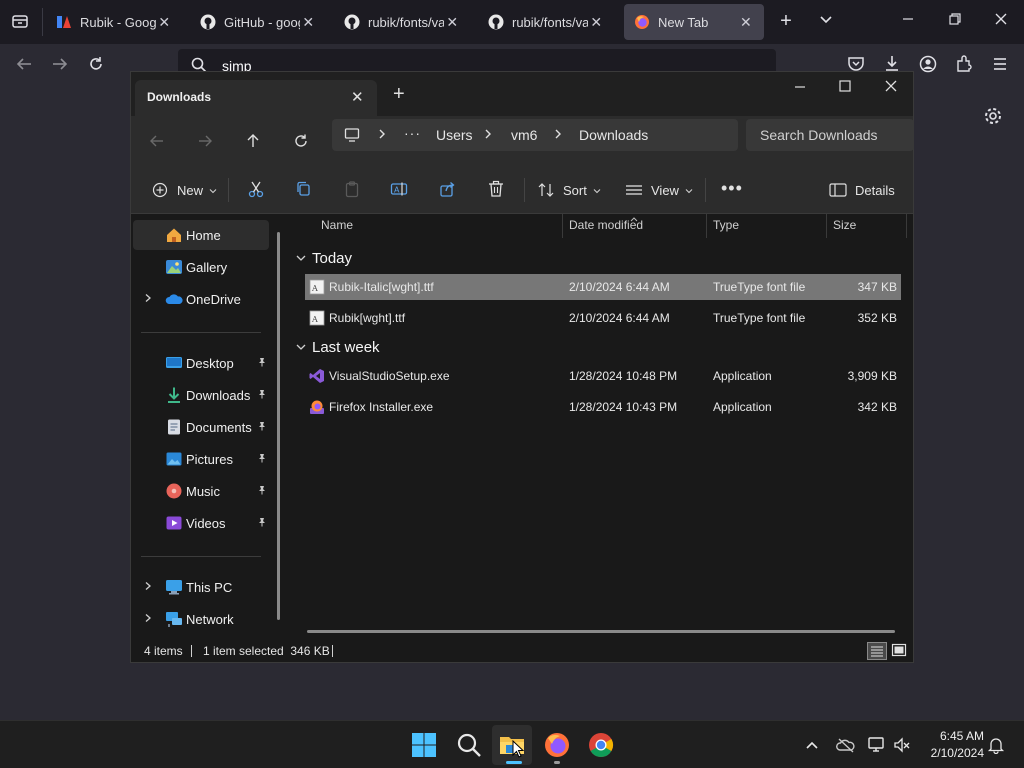 Image resolution: width=1024 pixels, height=768 pixels. I want to click on column-header-size: Size, so click(844, 228).